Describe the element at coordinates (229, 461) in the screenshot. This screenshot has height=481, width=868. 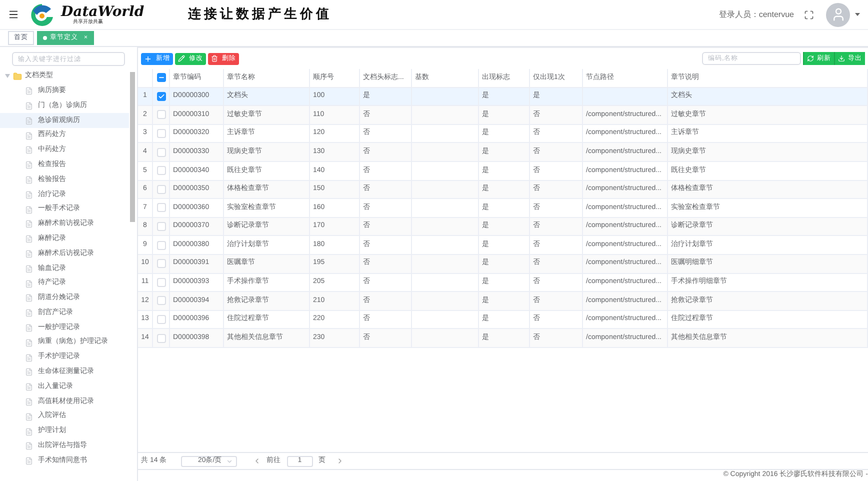
I see `chevron-down-icon` at that location.